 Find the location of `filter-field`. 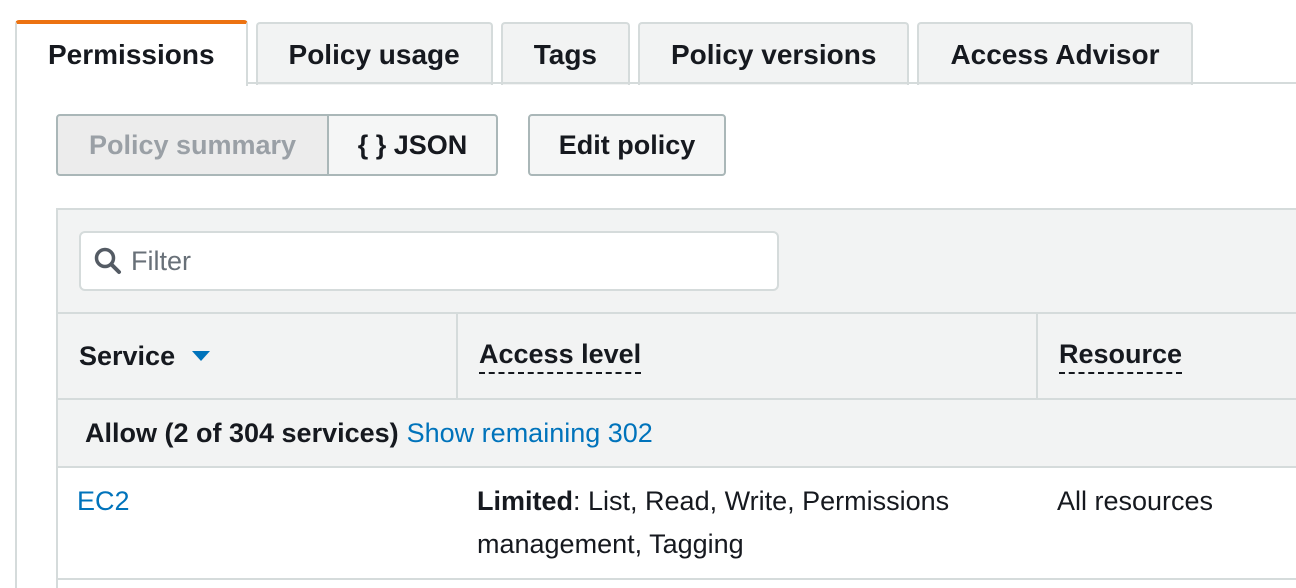

filter-field is located at coordinates (429, 261).